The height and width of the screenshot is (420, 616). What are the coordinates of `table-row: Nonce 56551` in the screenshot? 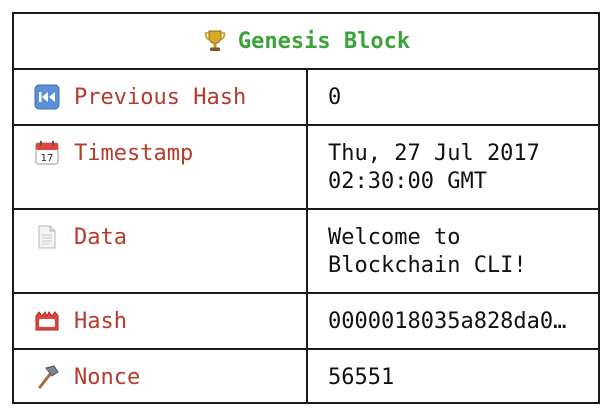 It's located at (306, 377).